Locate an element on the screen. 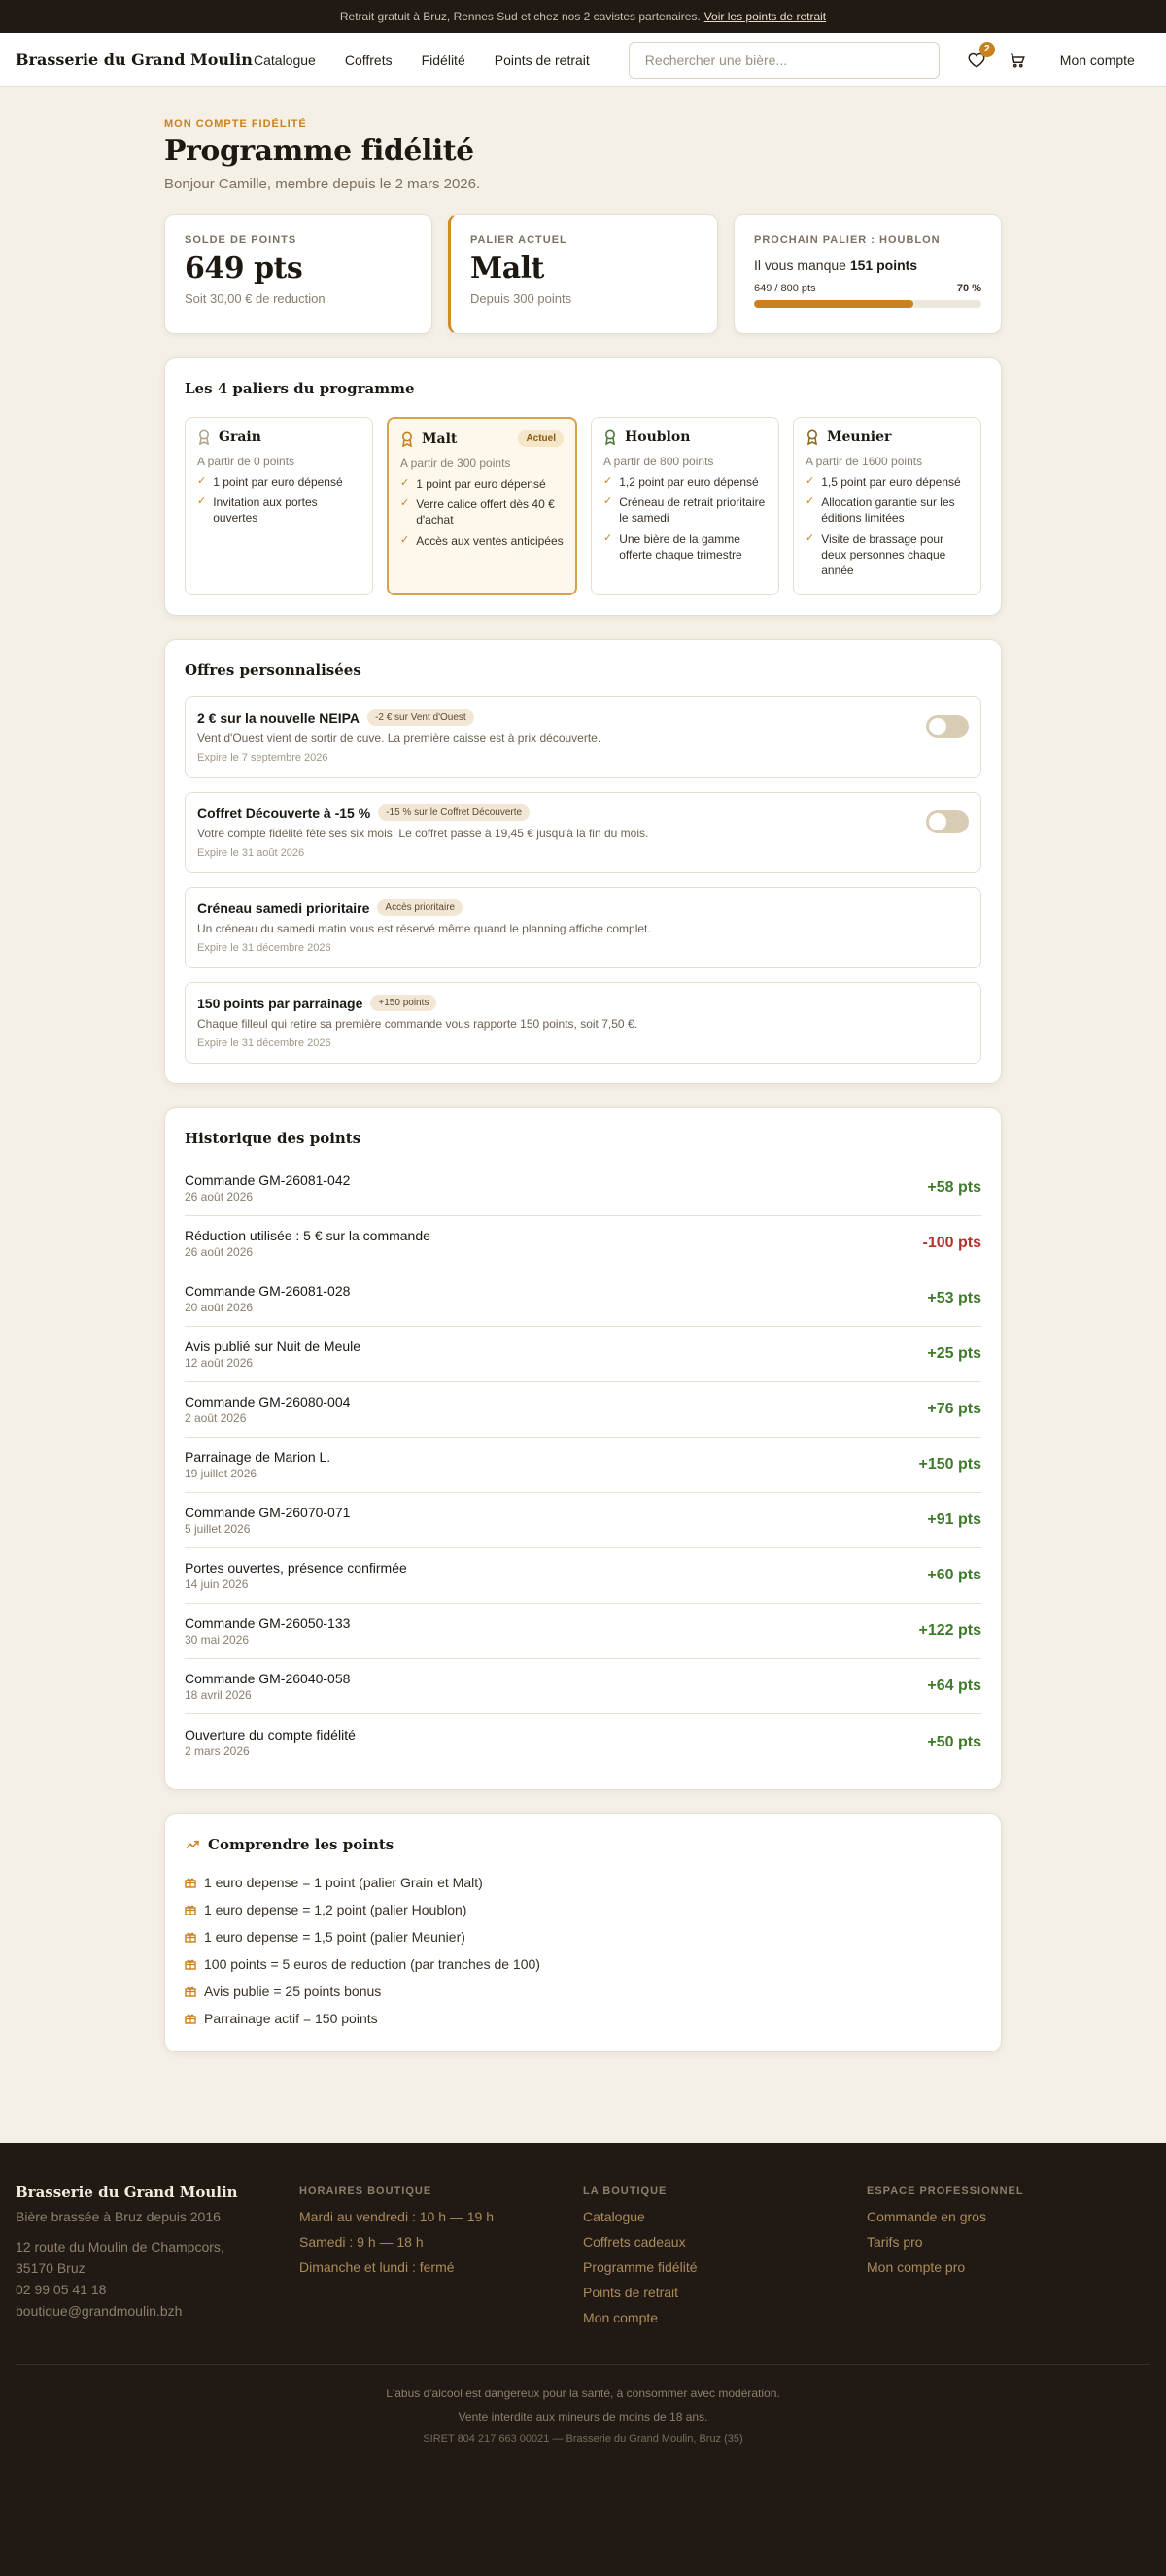 The width and height of the screenshot is (1166, 2576). account-link: Mon compte is located at coordinates (1097, 60).